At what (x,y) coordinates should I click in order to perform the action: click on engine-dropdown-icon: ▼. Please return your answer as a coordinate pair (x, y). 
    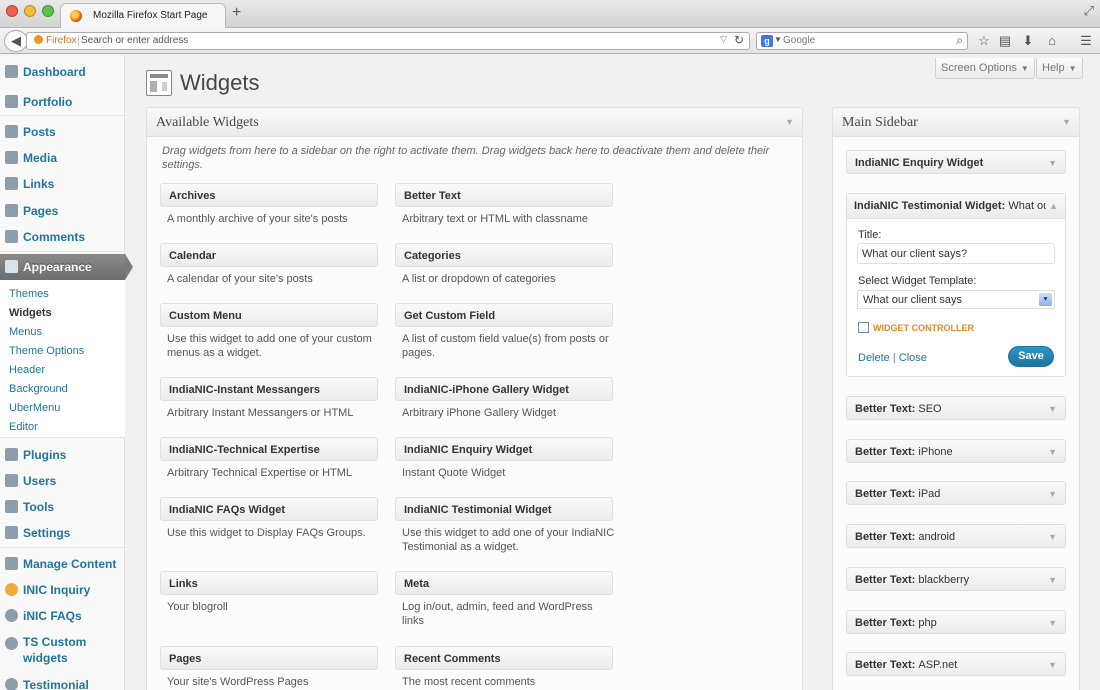
    Looking at the image, I should click on (778, 39).